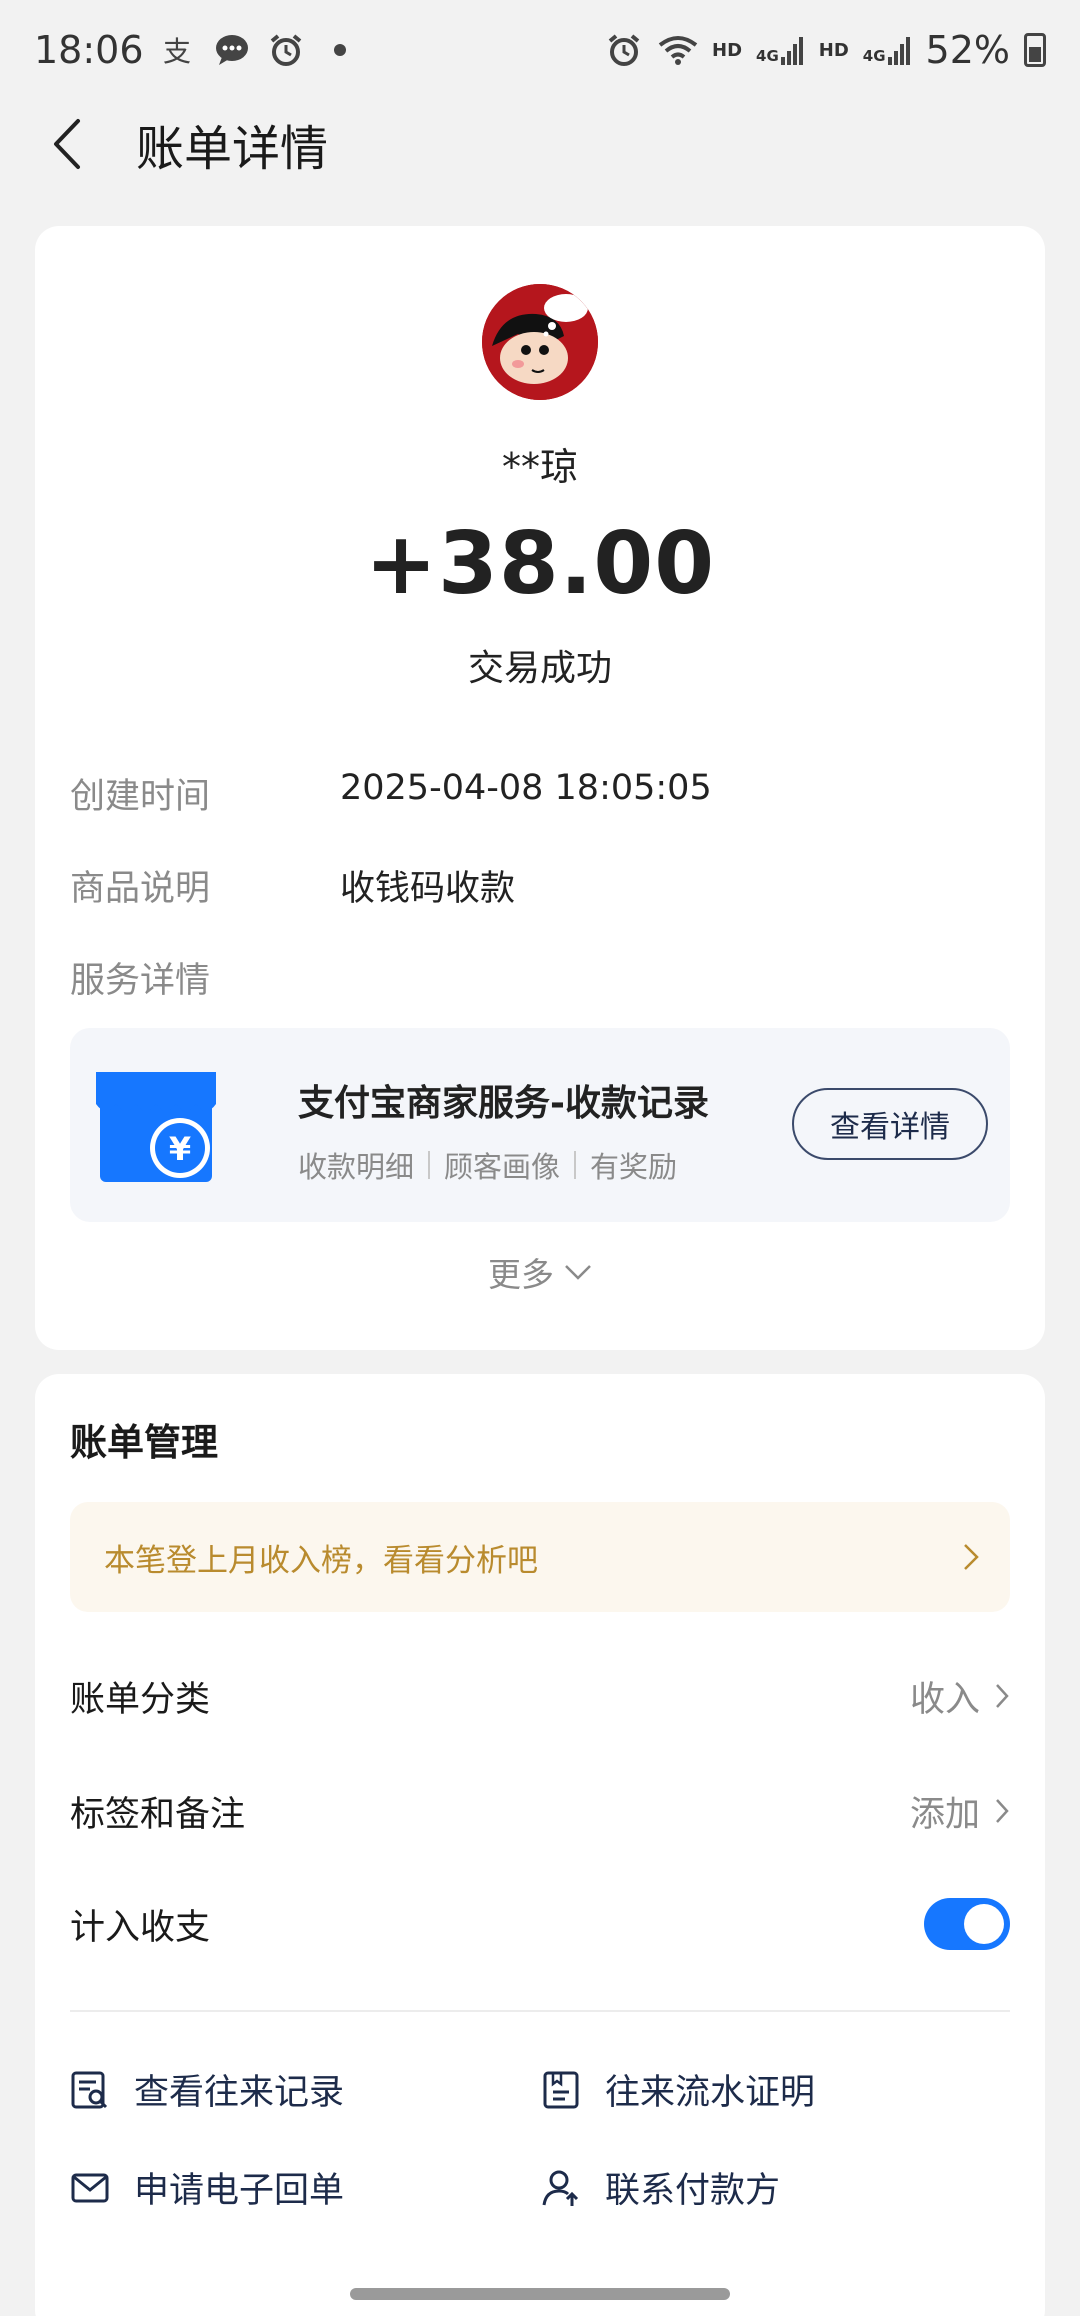 The height and width of the screenshot is (2316, 1080). Describe the element at coordinates (521, 1274) in the screenshot. I see `more-label: 更多` at that location.